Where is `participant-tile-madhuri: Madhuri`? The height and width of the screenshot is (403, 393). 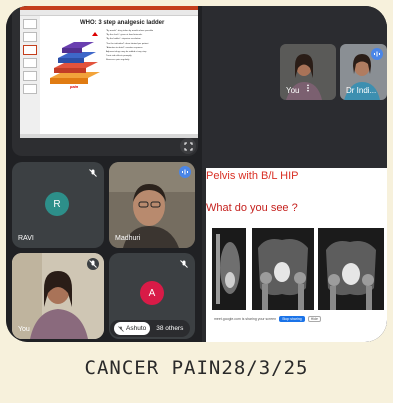 participant-tile-madhuri: Madhuri is located at coordinates (152, 205).